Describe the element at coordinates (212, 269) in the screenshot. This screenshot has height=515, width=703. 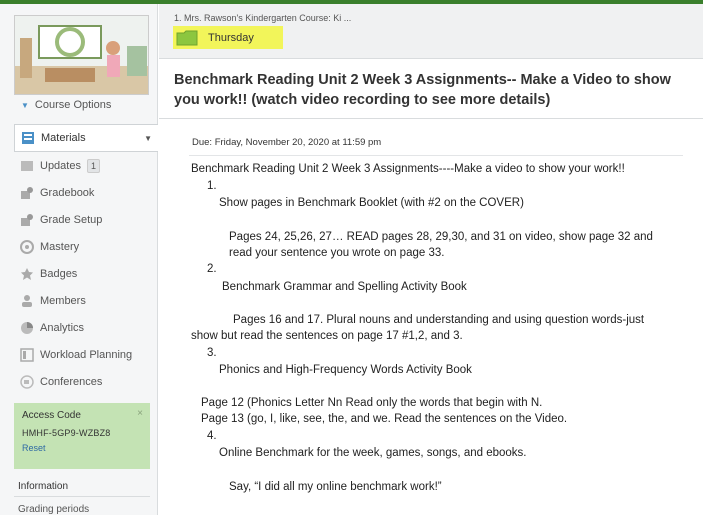
I see `list-number: 2.` at that location.